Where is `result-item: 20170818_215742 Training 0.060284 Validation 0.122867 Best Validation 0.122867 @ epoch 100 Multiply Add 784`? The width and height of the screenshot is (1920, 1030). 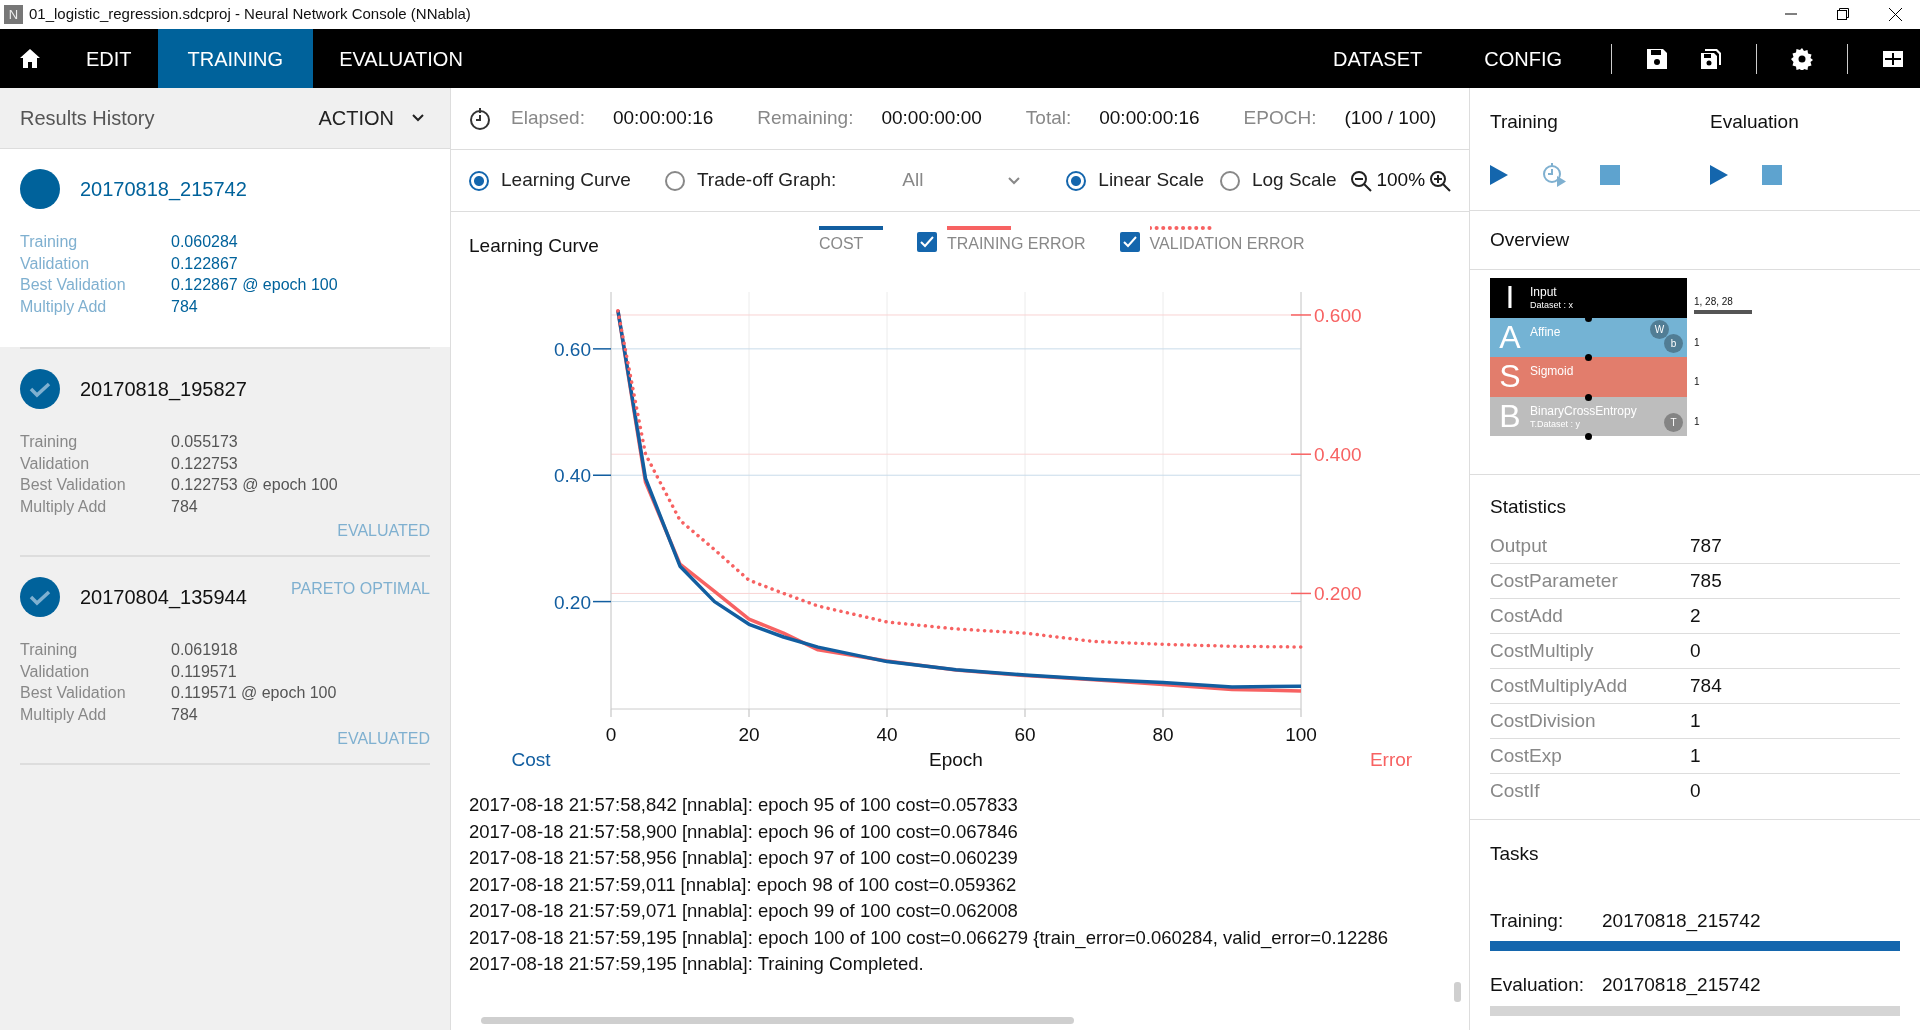 result-item: 20170818_215742 Training 0.060284 Validation 0.122867 Best Validation 0.122867 @ epoch 100 Multiply Add 784 is located at coordinates (225, 248).